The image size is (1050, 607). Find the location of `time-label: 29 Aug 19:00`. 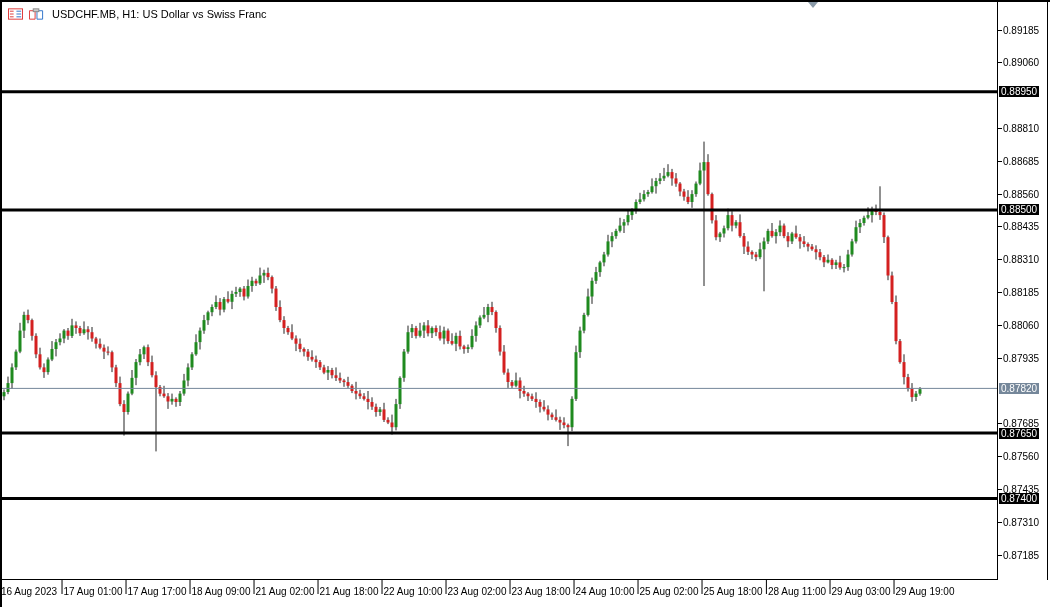

time-label: 29 Aug 19:00 is located at coordinates (925, 591).